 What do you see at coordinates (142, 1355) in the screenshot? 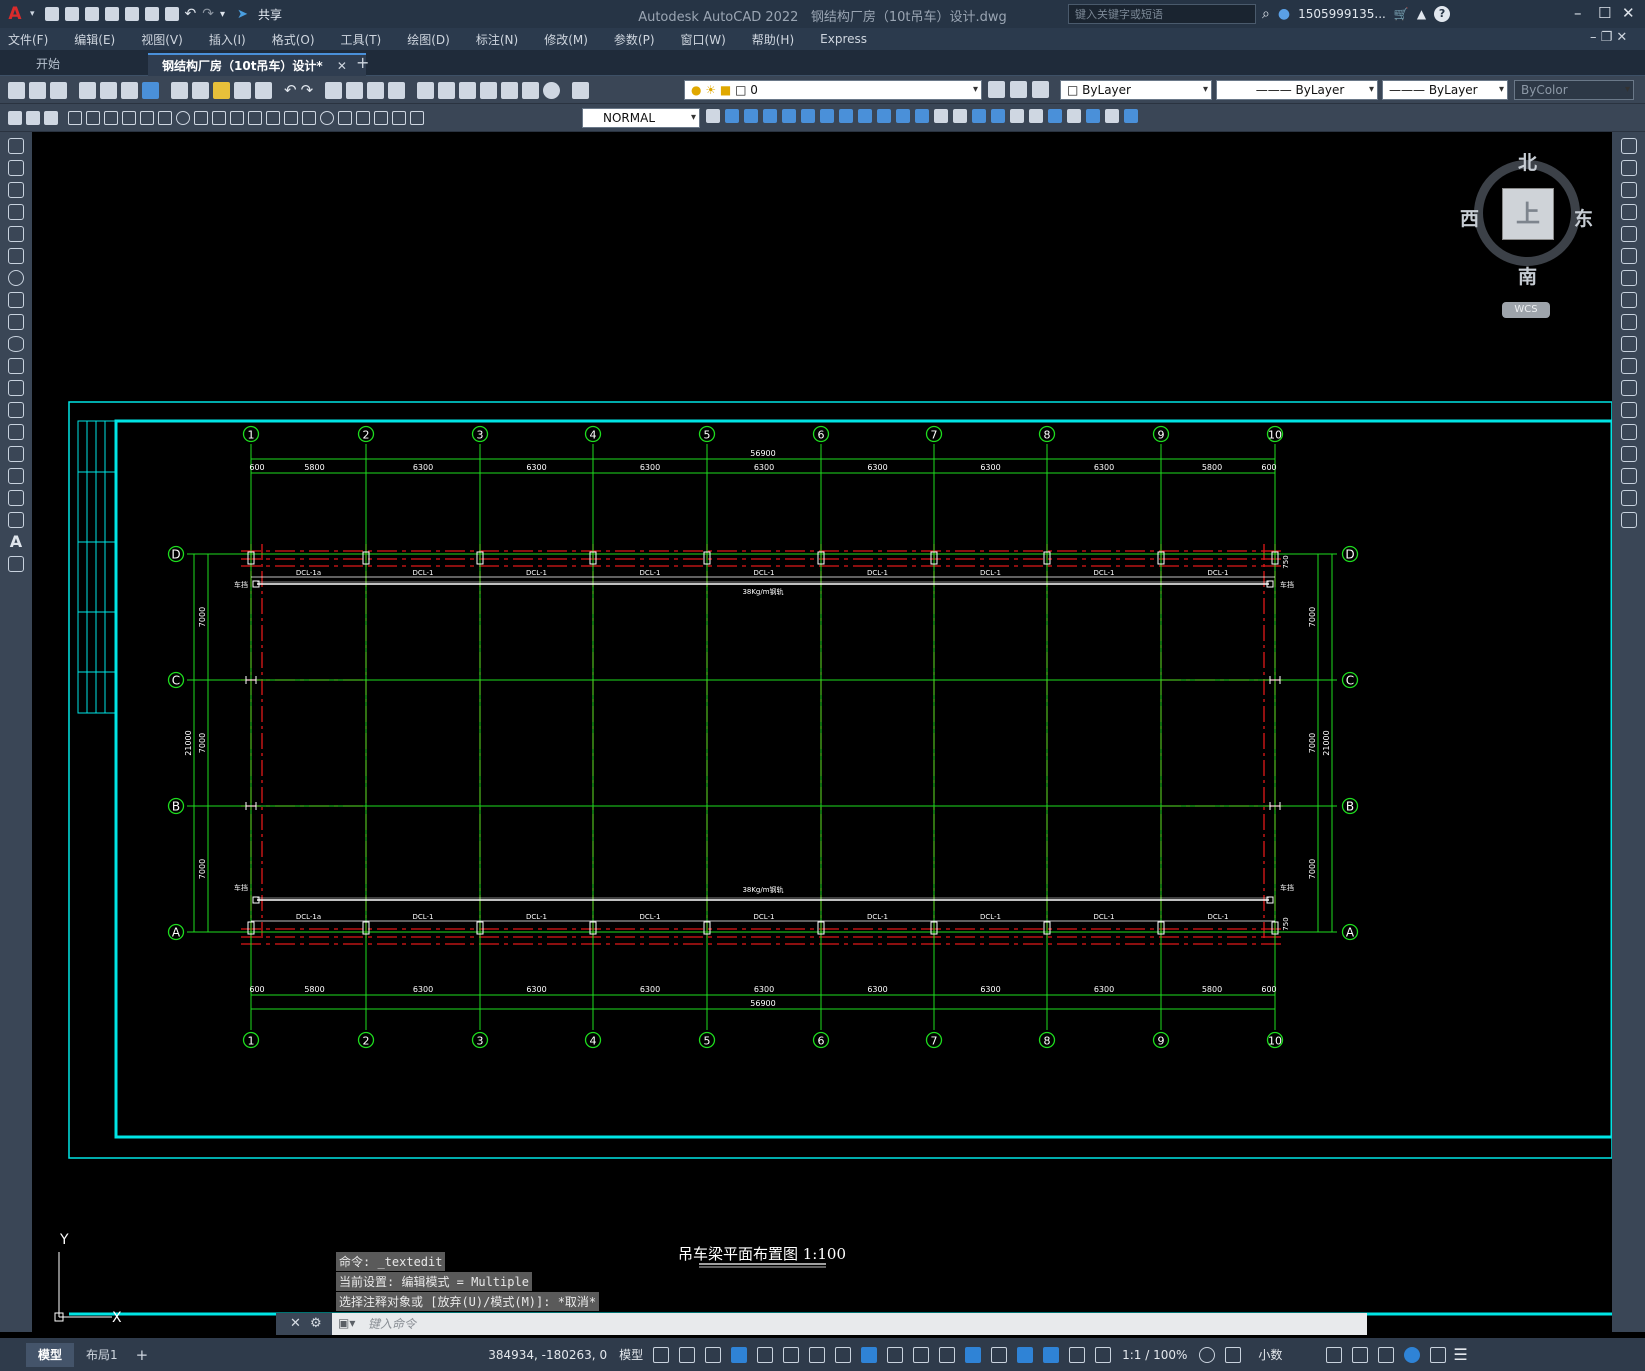
I see `add-layout-plus-icon: +` at bounding box center [142, 1355].